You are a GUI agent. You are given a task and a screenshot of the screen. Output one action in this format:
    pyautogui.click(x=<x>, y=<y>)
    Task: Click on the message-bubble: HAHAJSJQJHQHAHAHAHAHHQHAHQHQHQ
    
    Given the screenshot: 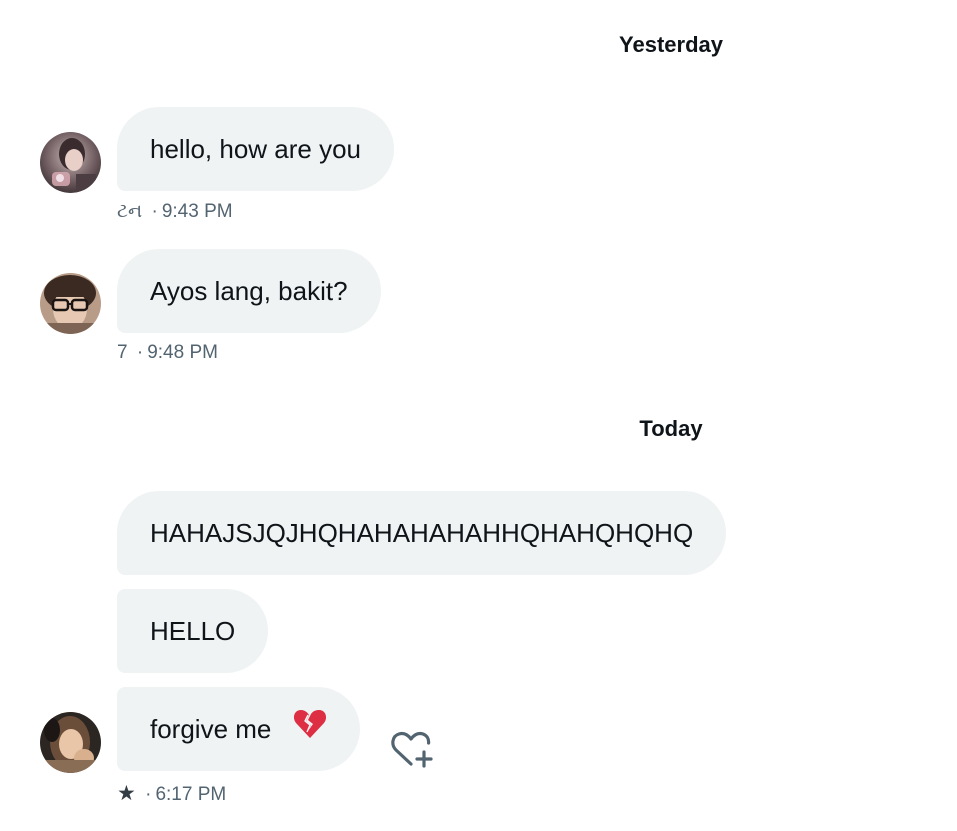 What is the action you would take?
    pyautogui.click(x=422, y=533)
    